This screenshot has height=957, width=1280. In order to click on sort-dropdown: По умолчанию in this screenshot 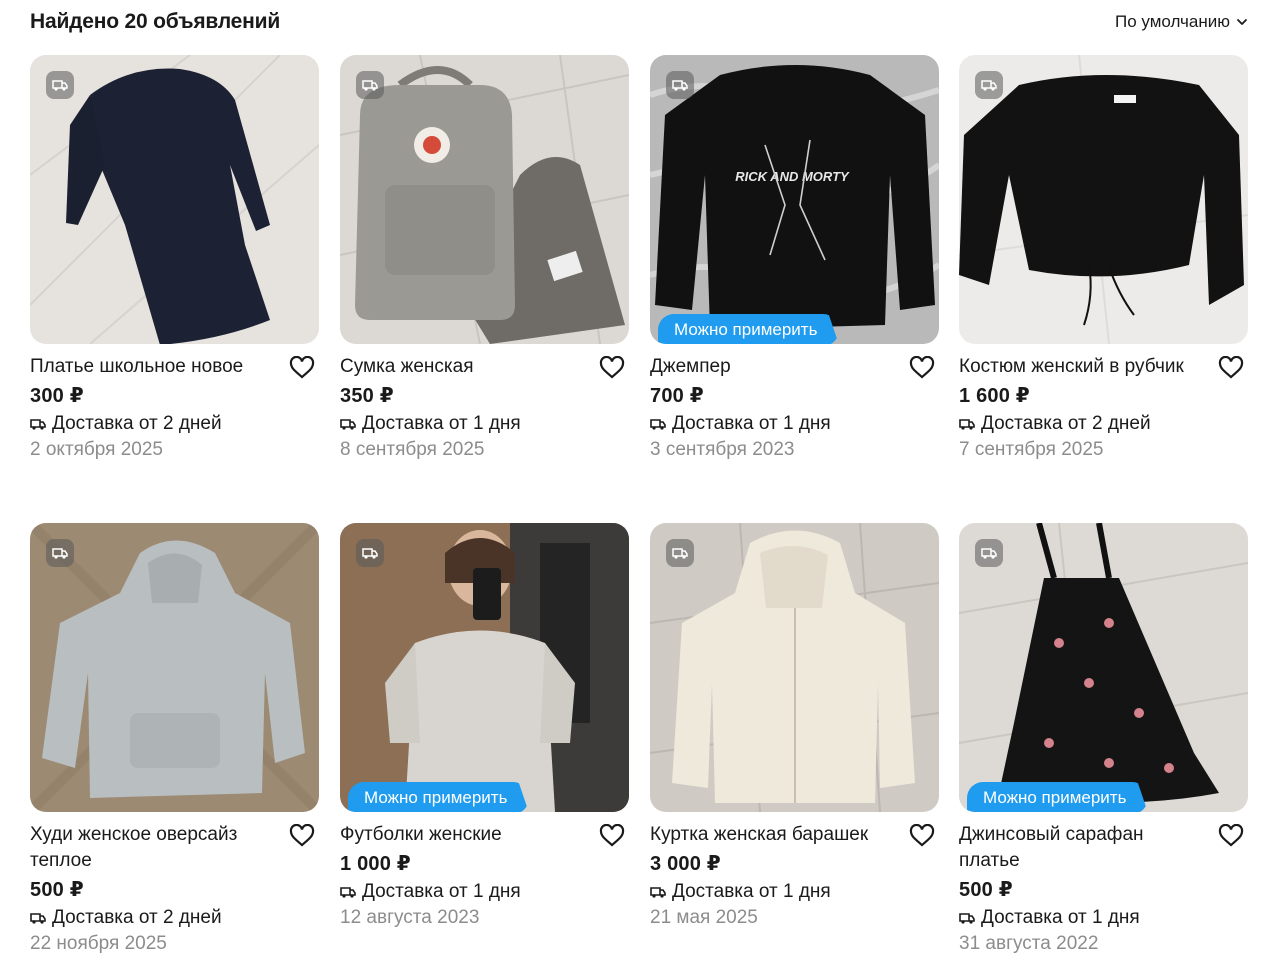, I will do `click(1181, 22)`.